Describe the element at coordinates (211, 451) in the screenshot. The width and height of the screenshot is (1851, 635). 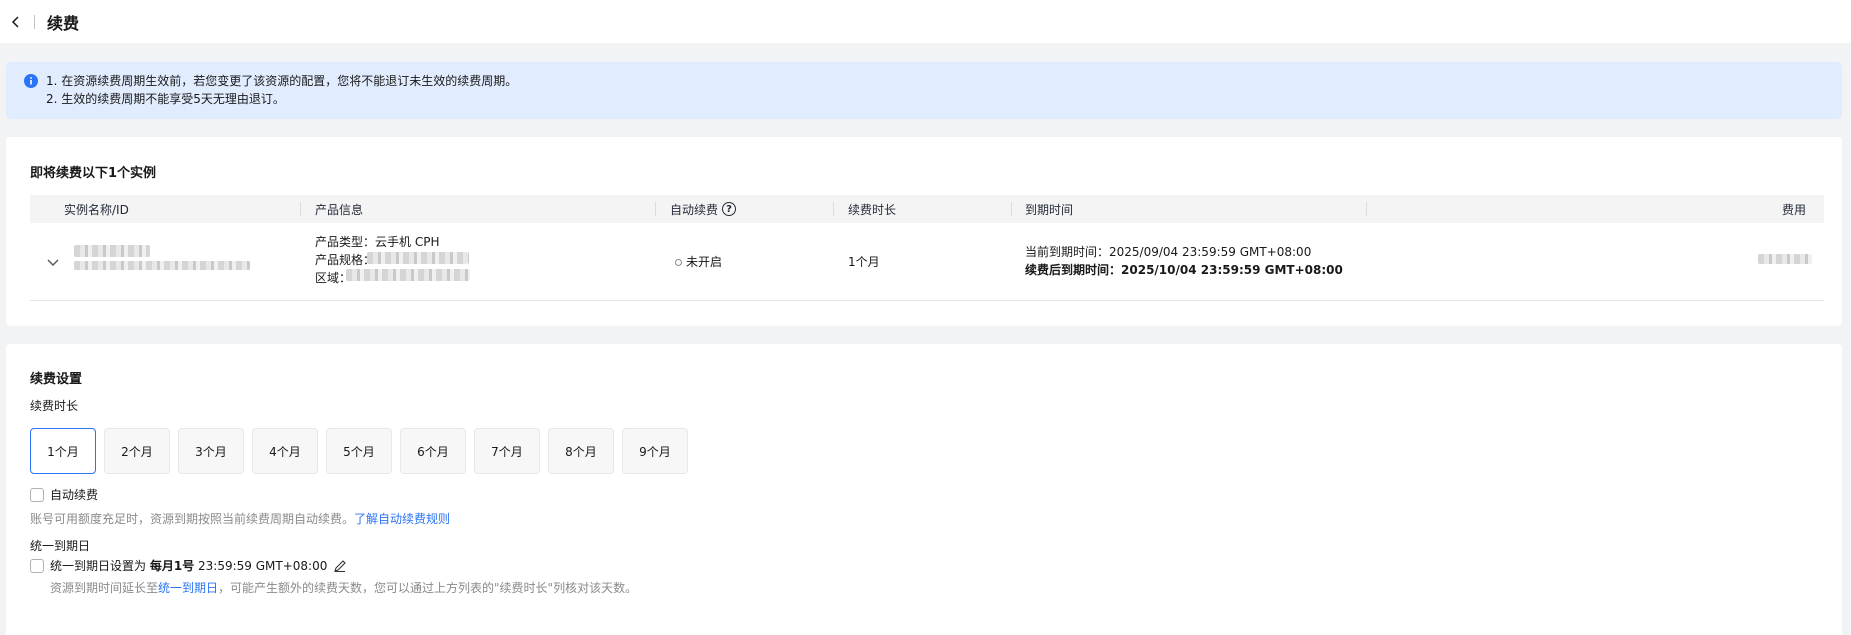
I see `duration-option-3: 3个月` at that location.